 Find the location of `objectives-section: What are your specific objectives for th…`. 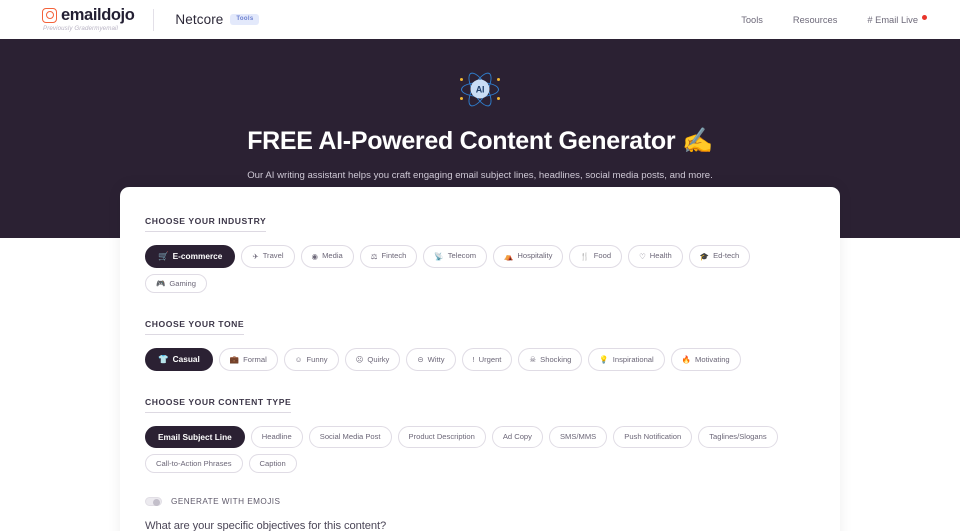

objectives-section: What are your specific objectives for th… is located at coordinates (480, 525).